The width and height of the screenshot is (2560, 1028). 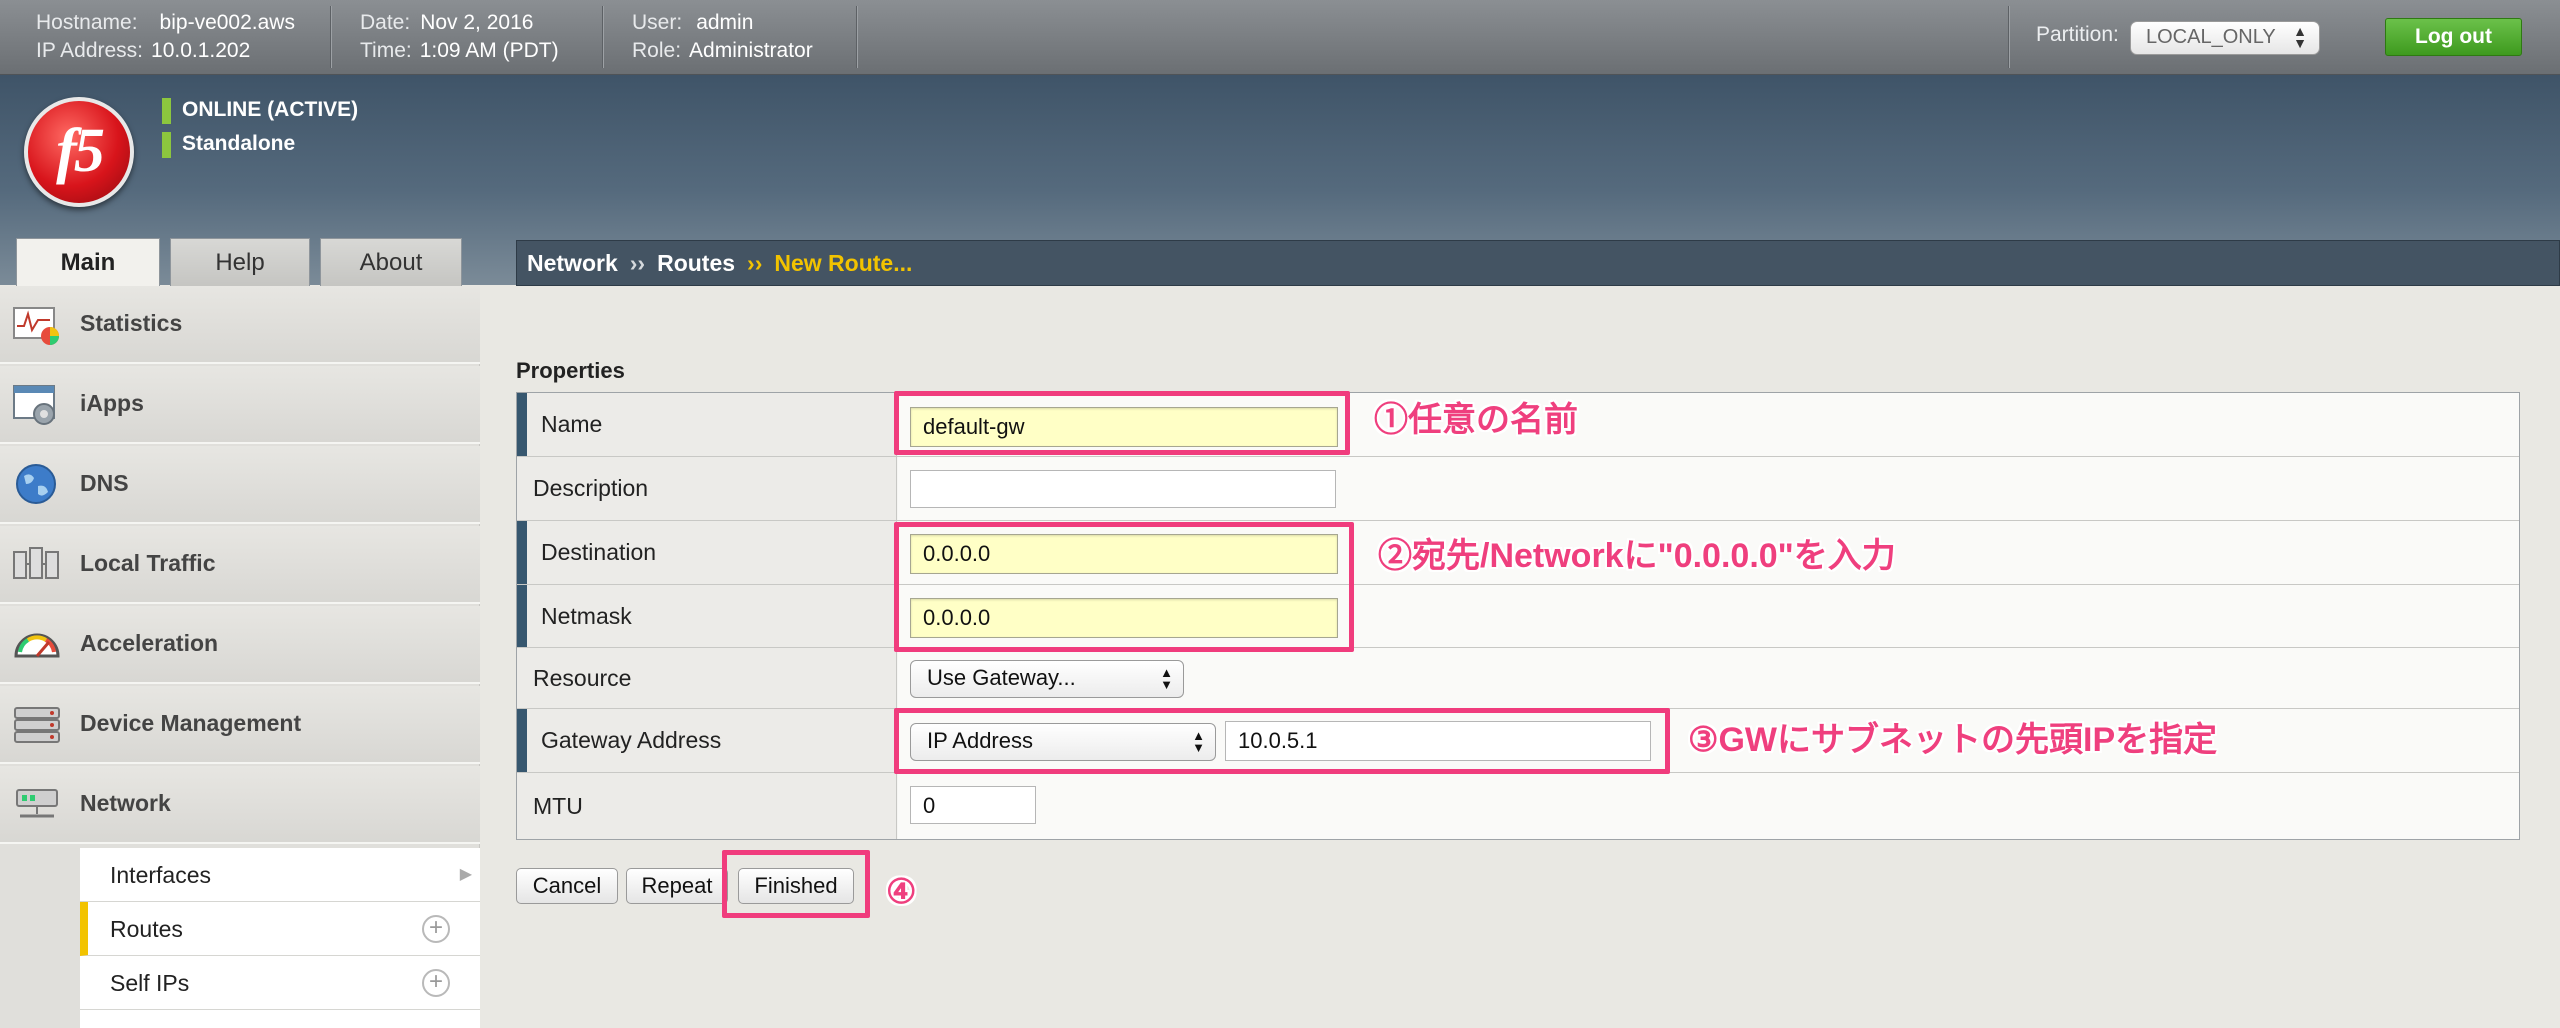 What do you see at coordinates (1637, 556) in the screenshot?
I see `annotation-note-destination: ②宛先/Networkに"0.0.0.0"を入力` at bounding box center [1637, 556].